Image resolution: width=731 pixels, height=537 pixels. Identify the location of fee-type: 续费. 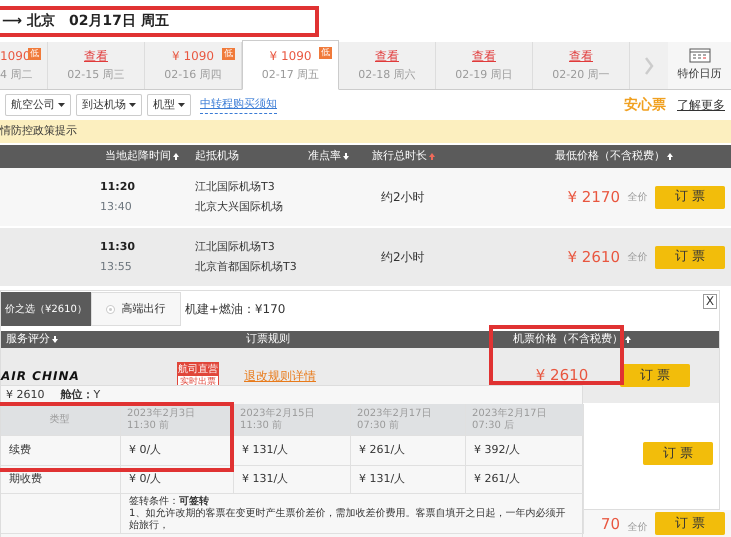
(61, 451).